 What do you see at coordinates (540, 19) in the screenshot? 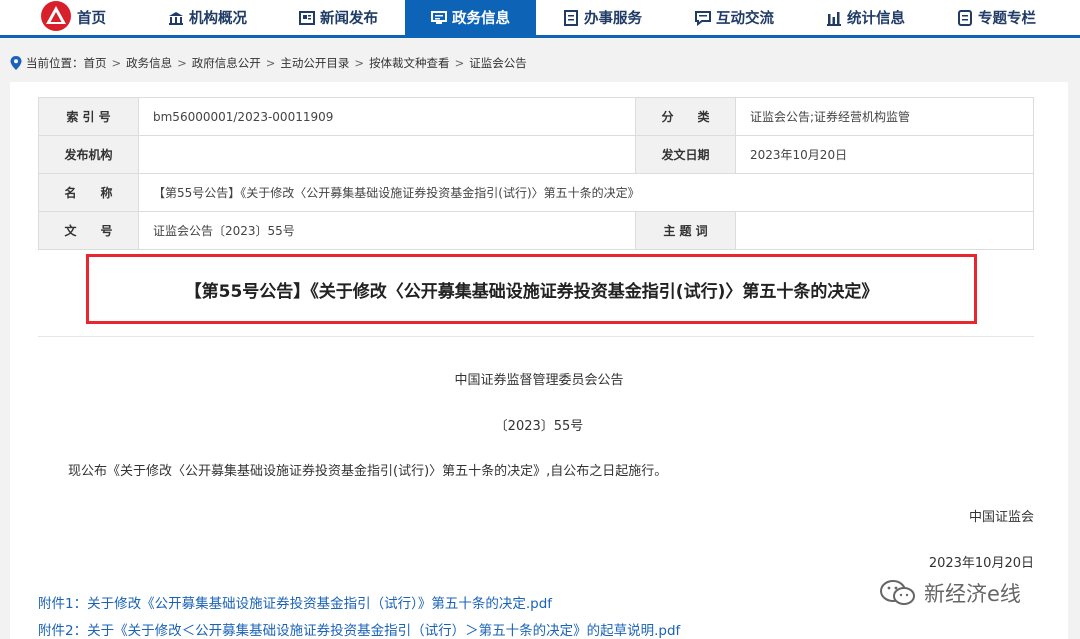
I see `top-nav: 首页 机构概况 新闻发布 政务信息 办事服务 互动交流 统计信息 专题专栏` at bounding box center [540, 19].